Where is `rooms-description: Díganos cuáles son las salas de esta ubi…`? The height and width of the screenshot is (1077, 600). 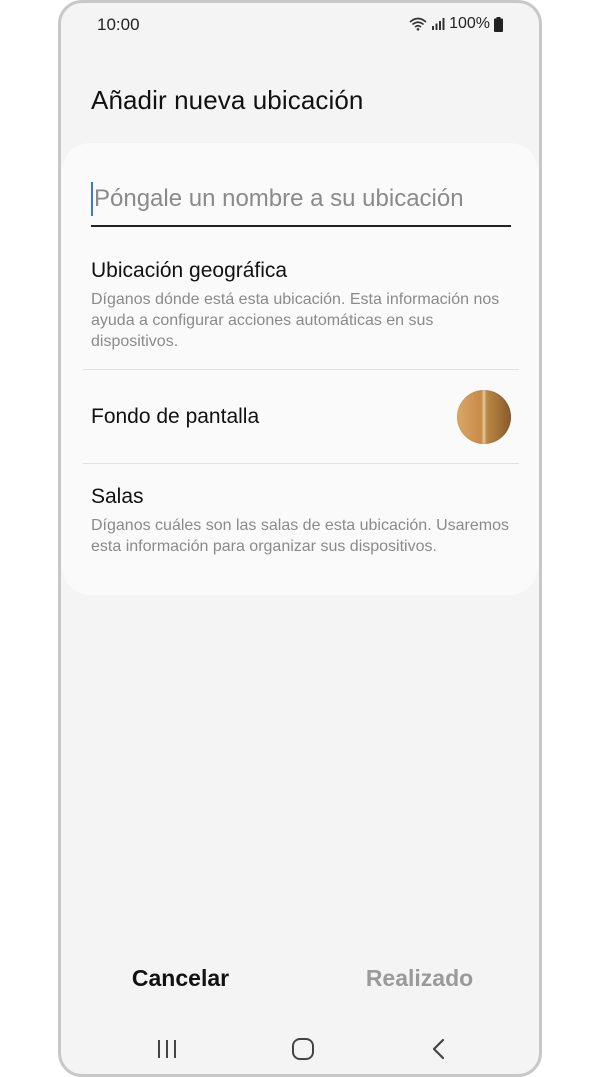
rooms-description: Díganos cuáles son las salas de esta ubi… is located at coordinates (300, 536).